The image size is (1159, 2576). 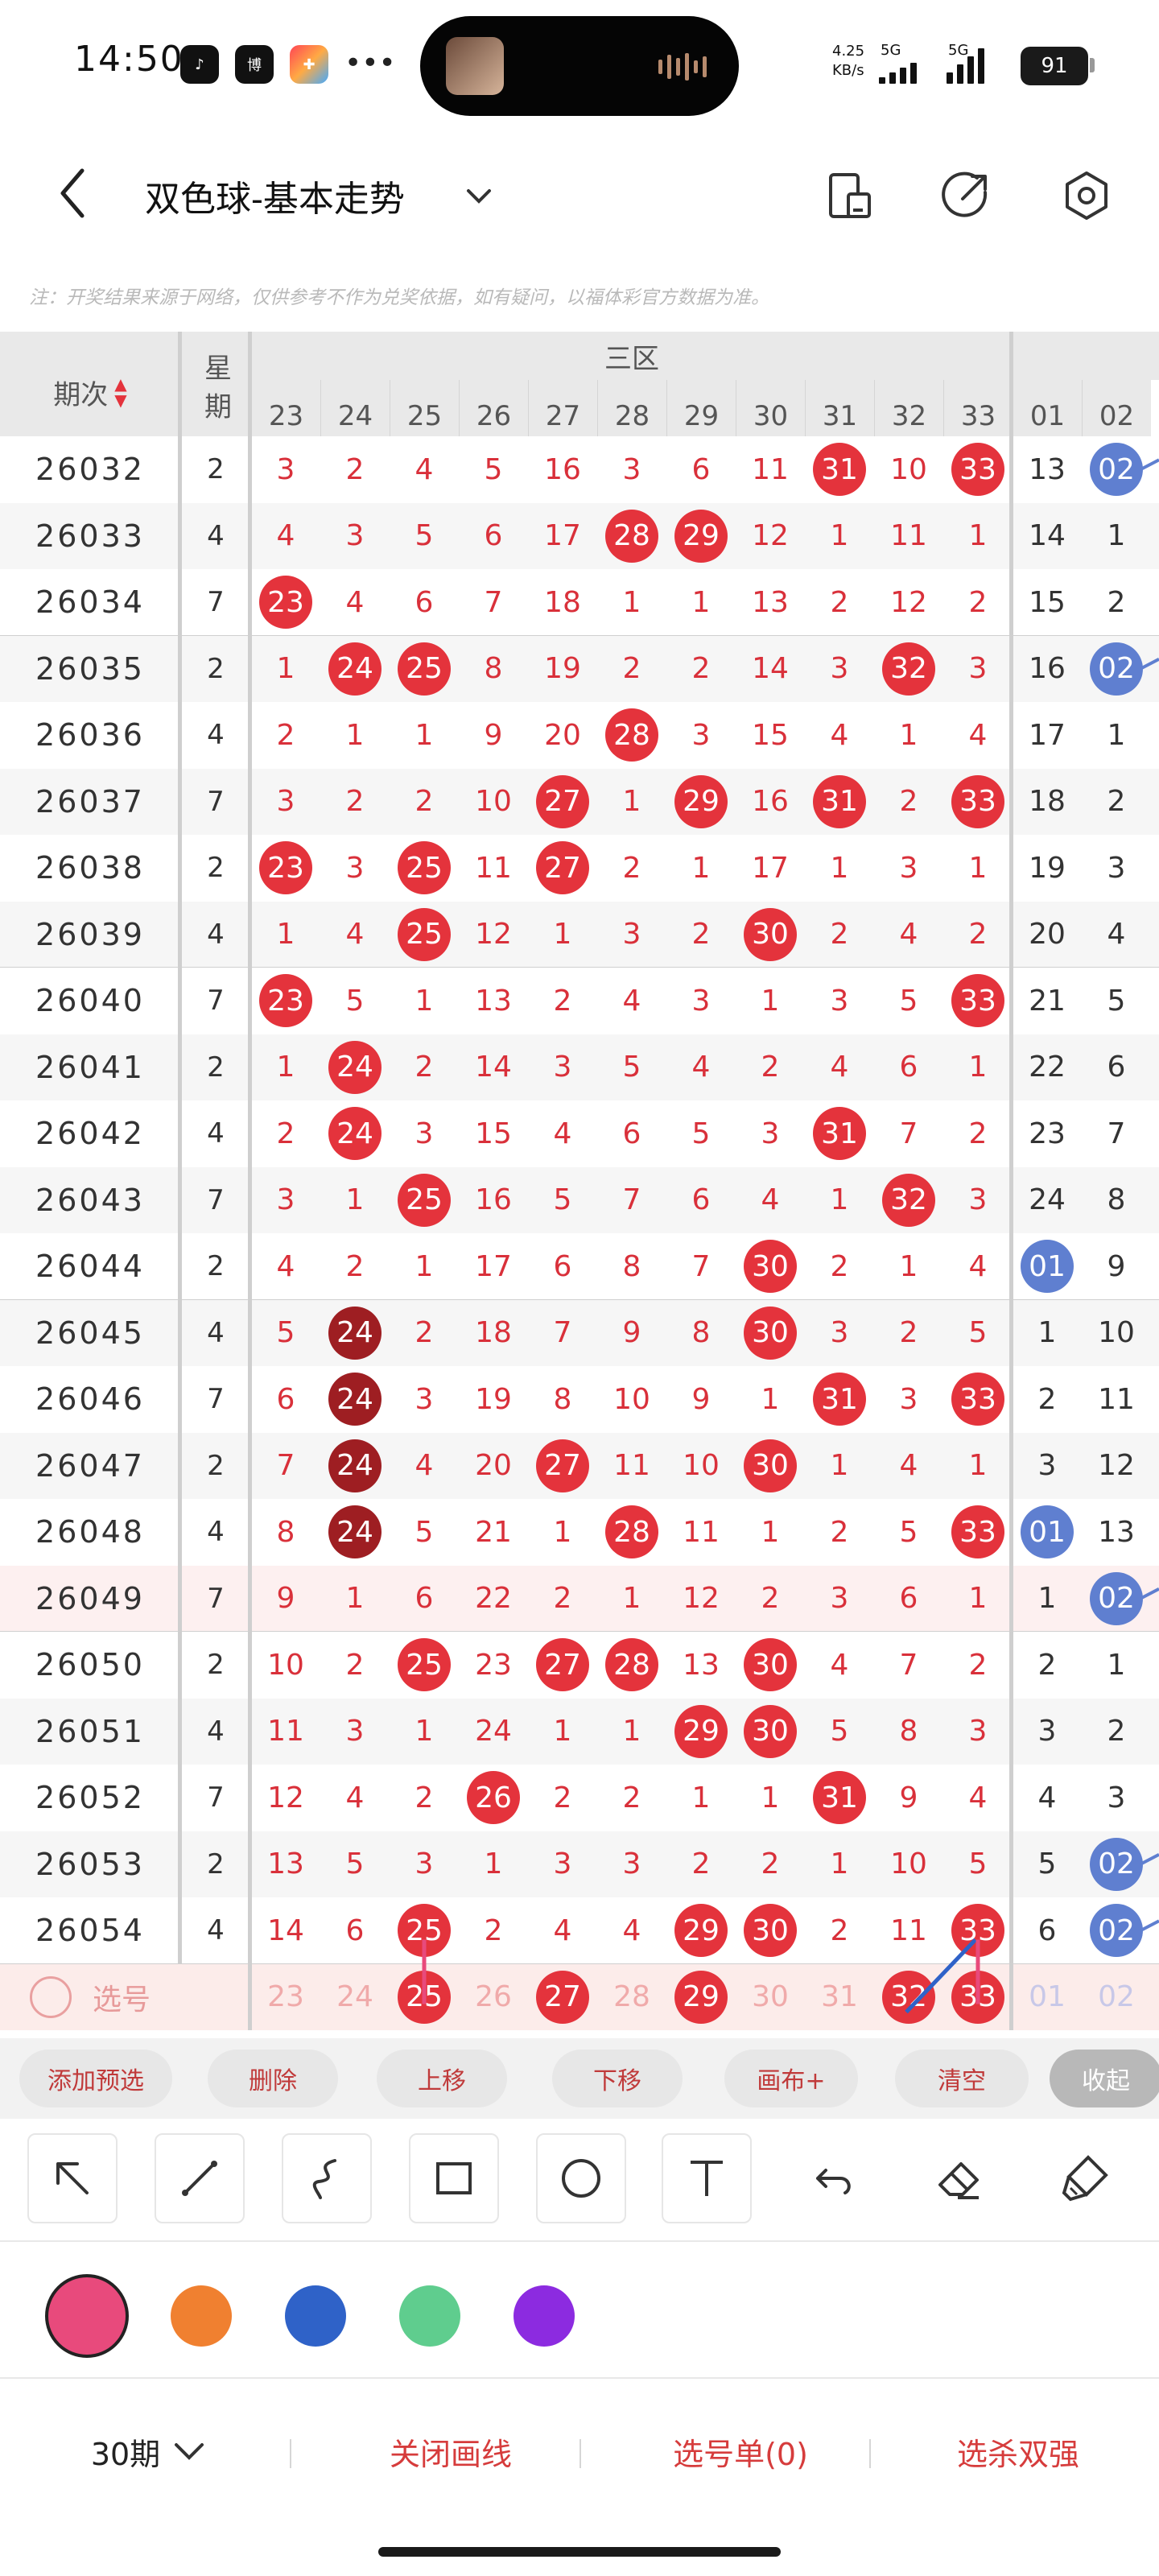 I want to click on issue-column-header: 期次 ▲ ▼, so click(x=90, y=392).